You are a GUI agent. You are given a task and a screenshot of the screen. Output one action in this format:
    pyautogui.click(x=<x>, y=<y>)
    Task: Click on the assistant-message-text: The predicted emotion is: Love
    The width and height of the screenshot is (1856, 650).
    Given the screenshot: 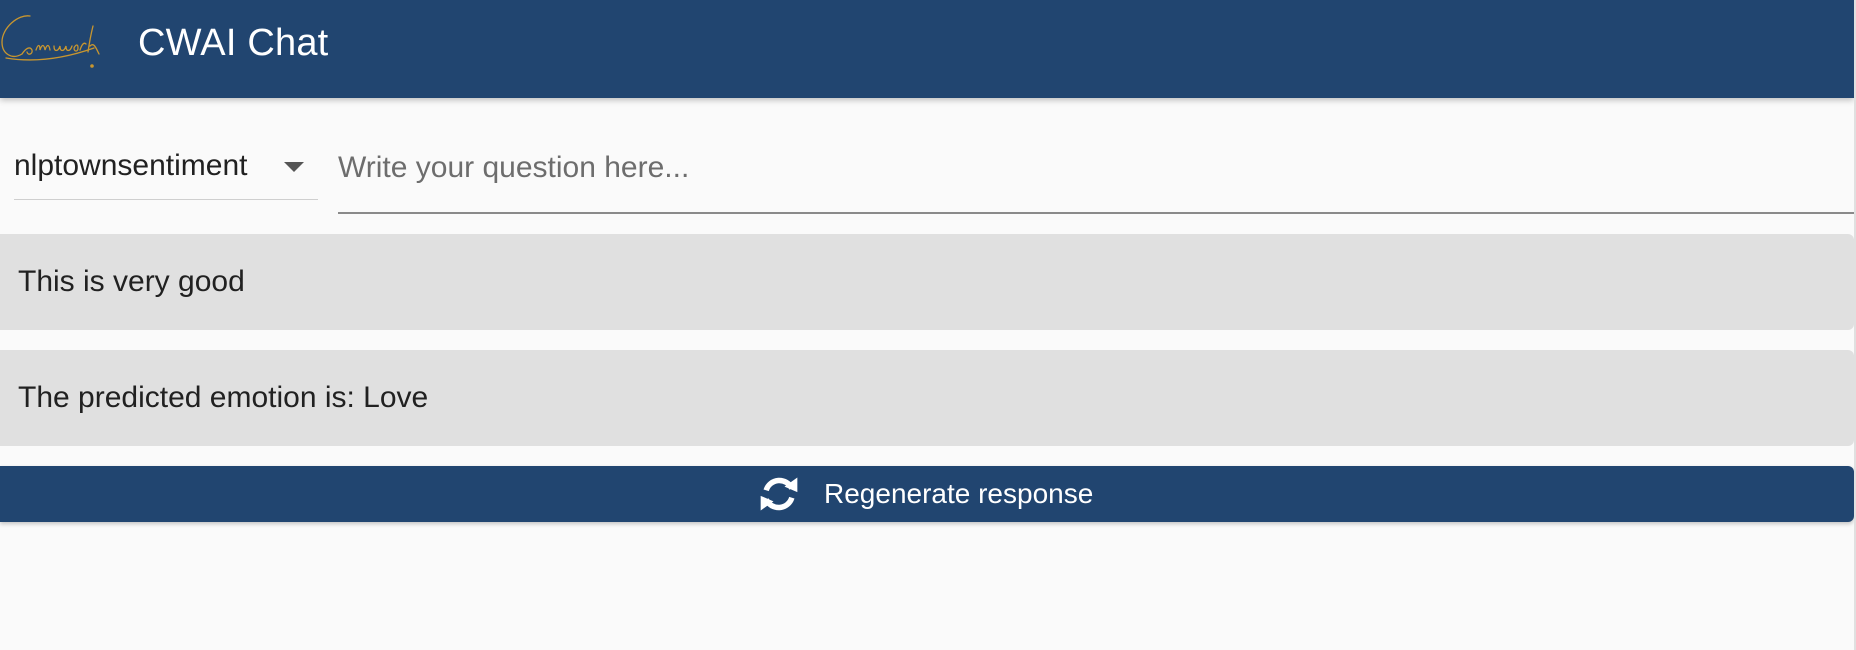 What is the action you would take?
    pyautogui.click(x=223, y=397)
    